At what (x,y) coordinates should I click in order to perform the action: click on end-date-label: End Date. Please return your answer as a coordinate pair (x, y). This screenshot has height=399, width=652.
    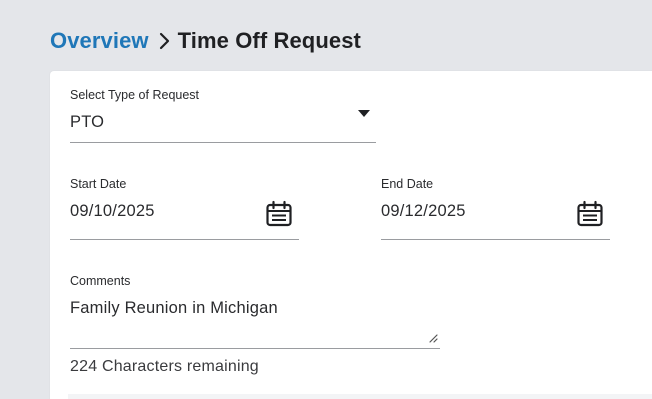
    Looking at the image, I should click on (407, 184).